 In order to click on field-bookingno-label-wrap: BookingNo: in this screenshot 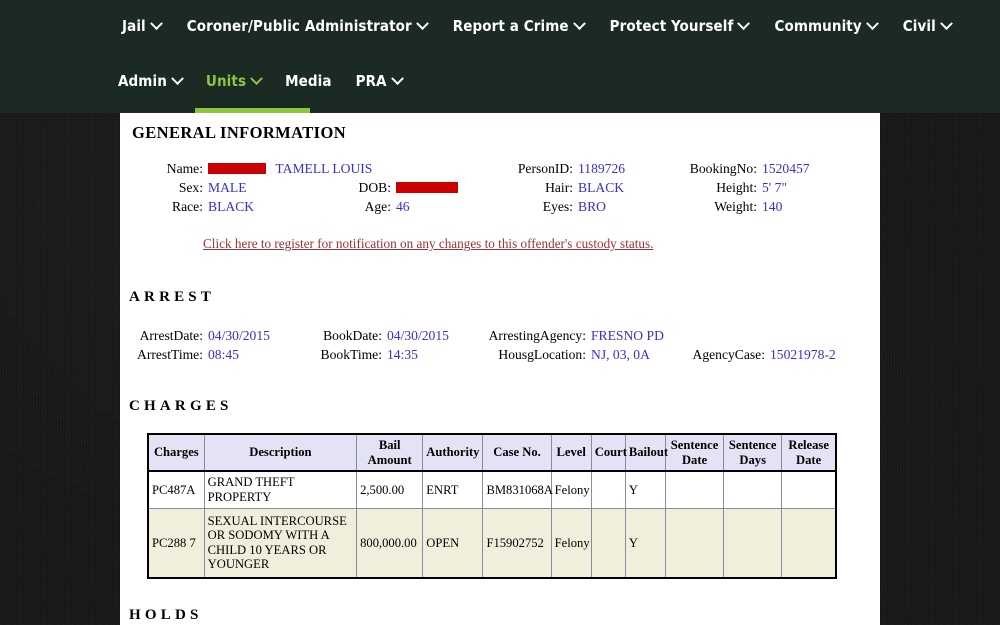, I will do `click(723, 168)`.